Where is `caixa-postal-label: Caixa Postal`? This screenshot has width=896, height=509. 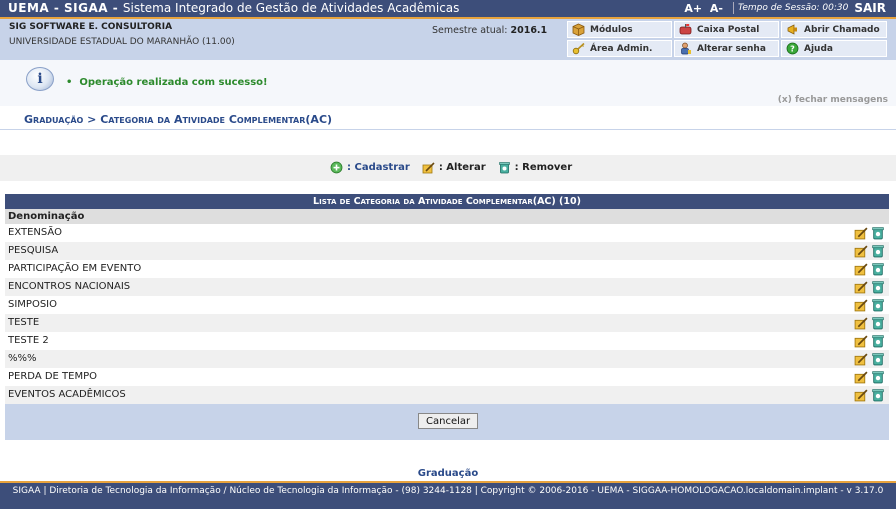
caixa-postal-label: Caixa Postal is located at coordinates (728, 29).